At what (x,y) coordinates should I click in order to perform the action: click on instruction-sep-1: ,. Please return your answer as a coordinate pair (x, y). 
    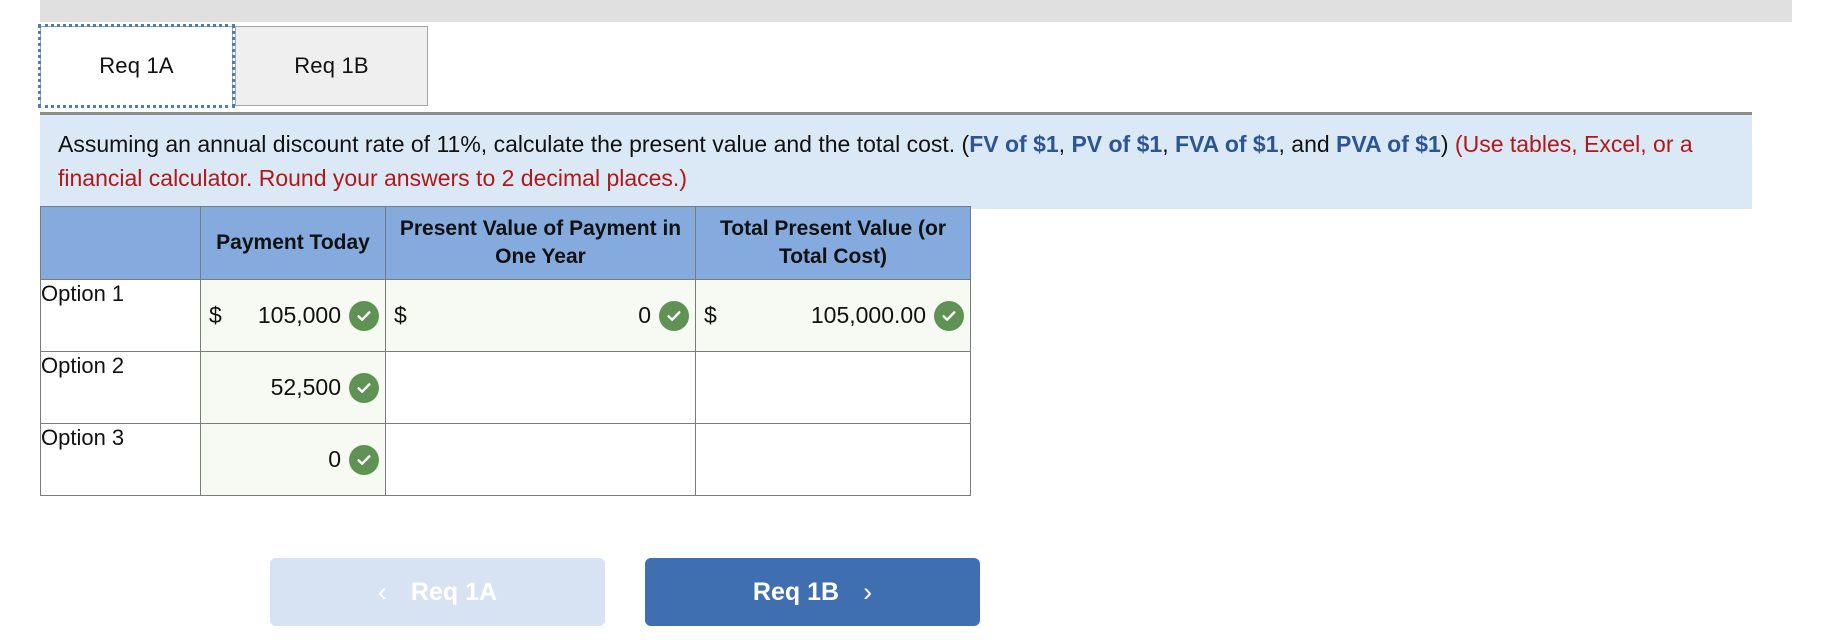
    Looking at the image, I should click on (1065, 144).